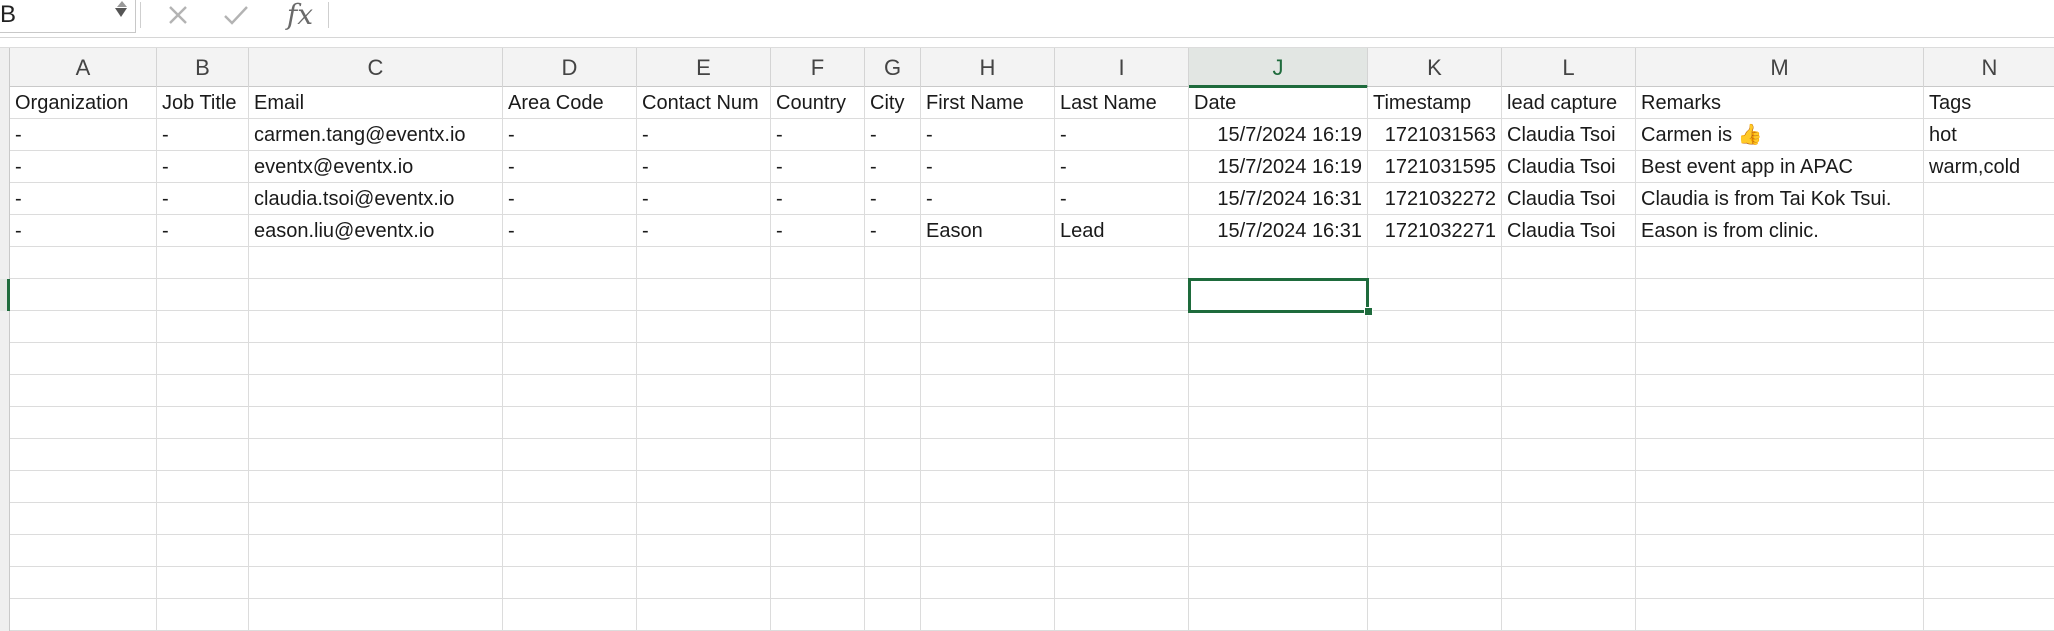  Describe the element at coordinates (376, 68) in the screenshot. I see `column-header-c: C` at that location.